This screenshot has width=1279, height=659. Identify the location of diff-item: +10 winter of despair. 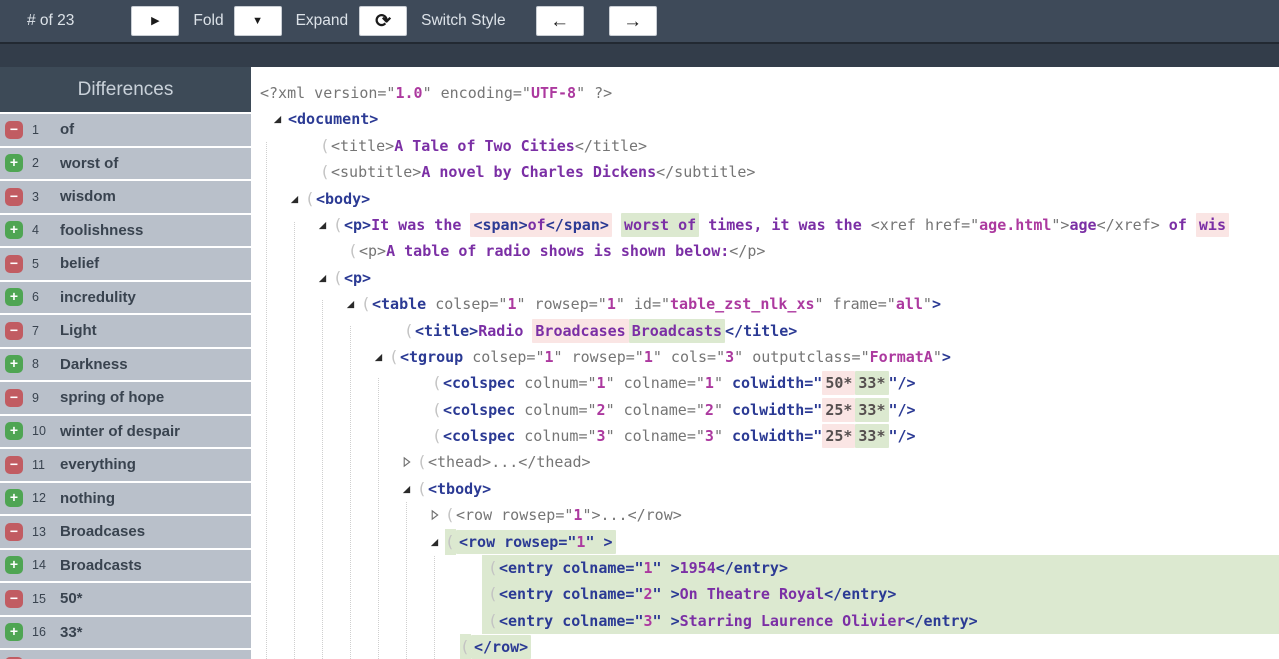
(125, 431).